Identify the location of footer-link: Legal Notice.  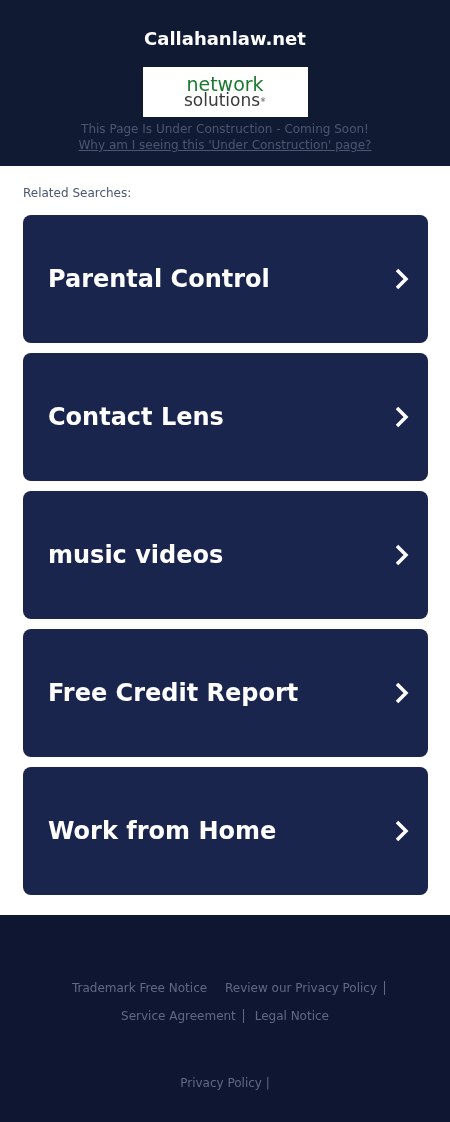
(291, 1016).